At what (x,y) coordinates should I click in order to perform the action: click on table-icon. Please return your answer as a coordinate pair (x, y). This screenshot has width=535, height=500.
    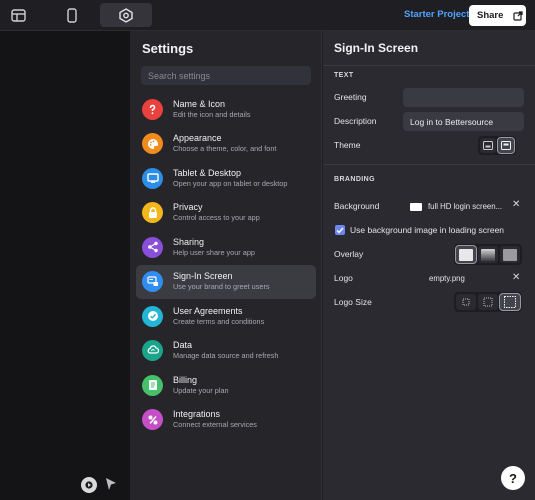
    Looking at the image, I should click on (18, 15).